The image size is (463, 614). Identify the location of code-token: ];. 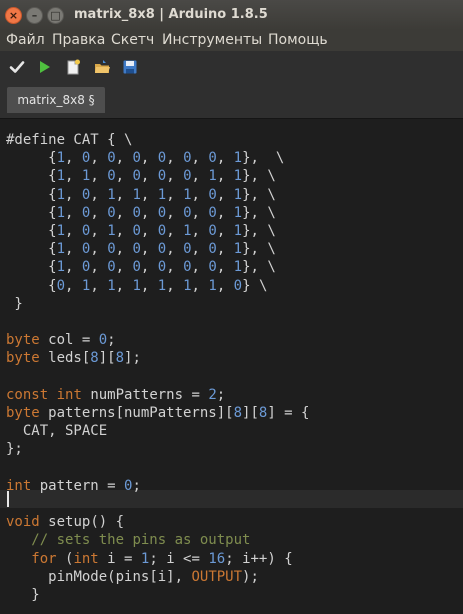
(132, 358).